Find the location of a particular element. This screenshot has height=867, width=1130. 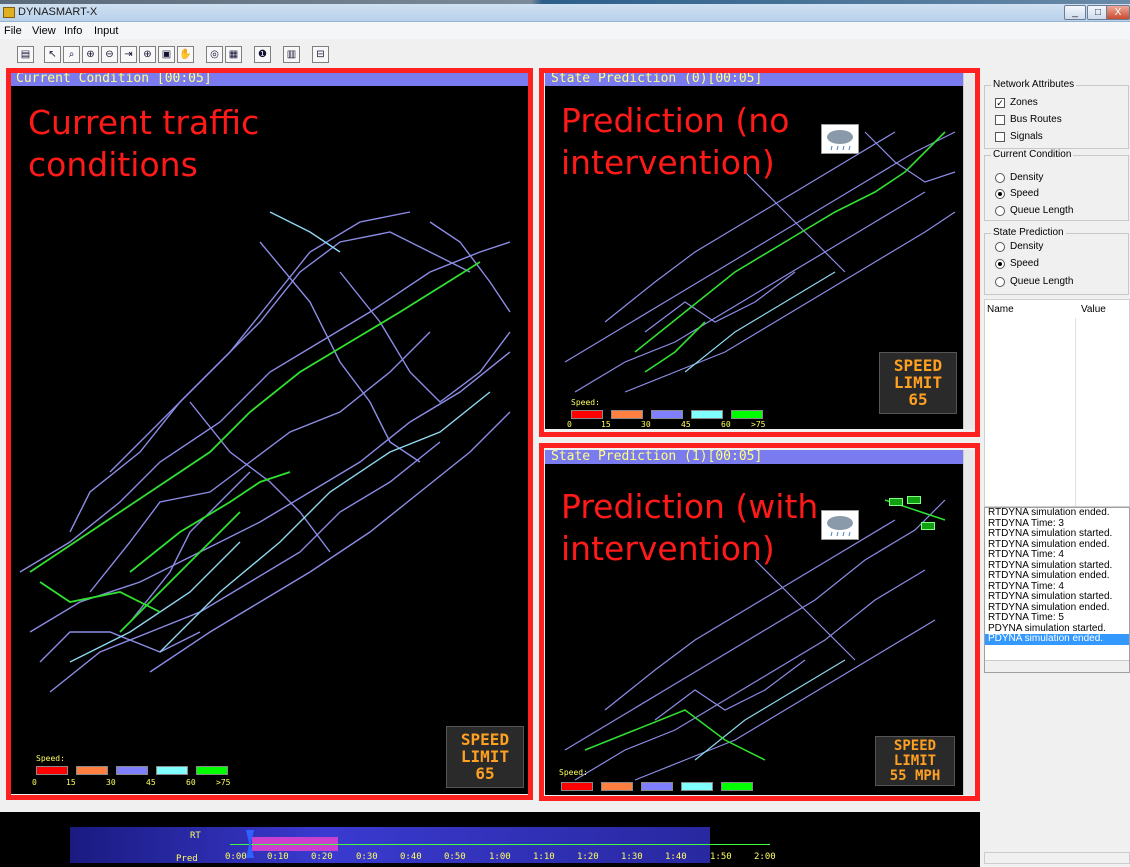

menu-view: View is located at coordinates (44, 31).